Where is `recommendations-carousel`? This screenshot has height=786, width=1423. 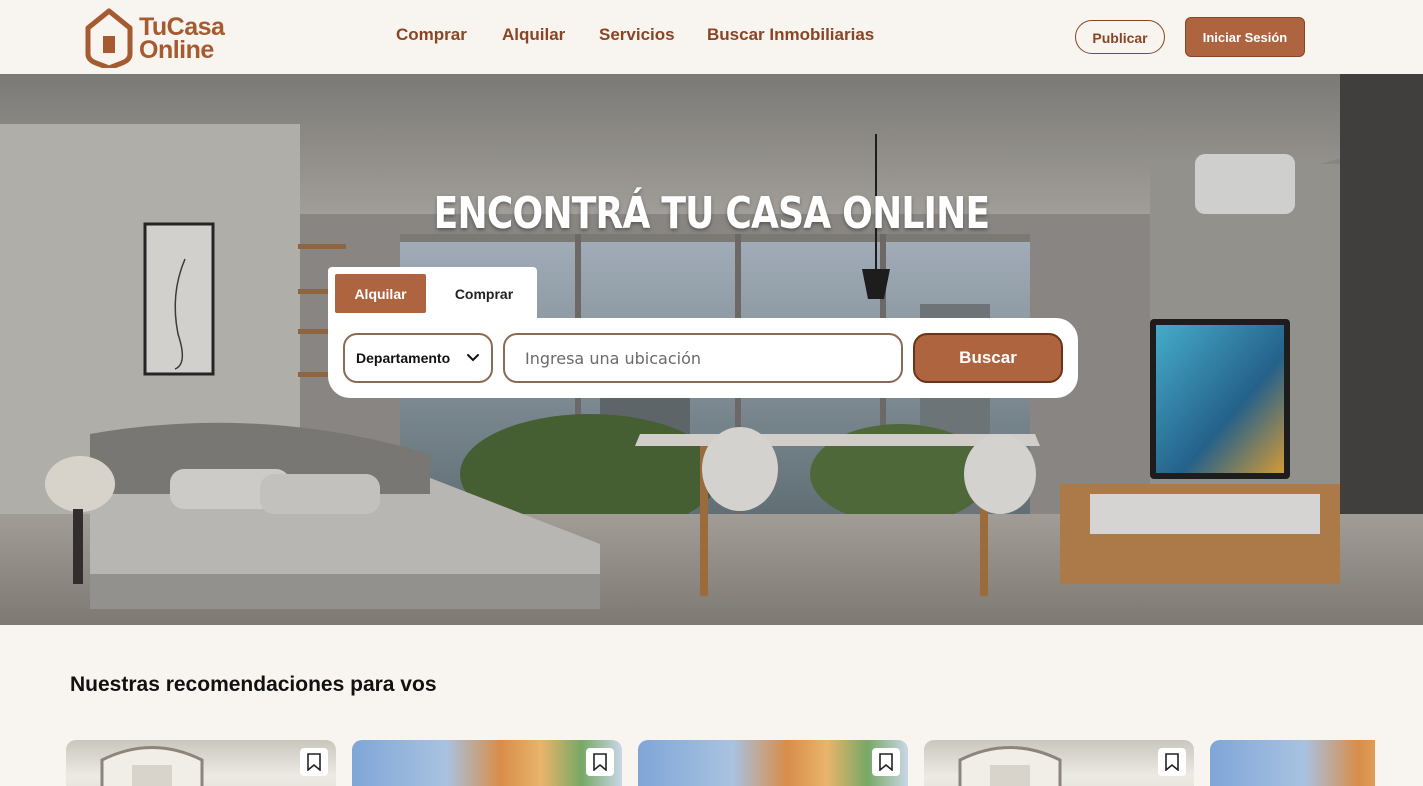 recommendations-carousel is located at coordinates (720, 763).